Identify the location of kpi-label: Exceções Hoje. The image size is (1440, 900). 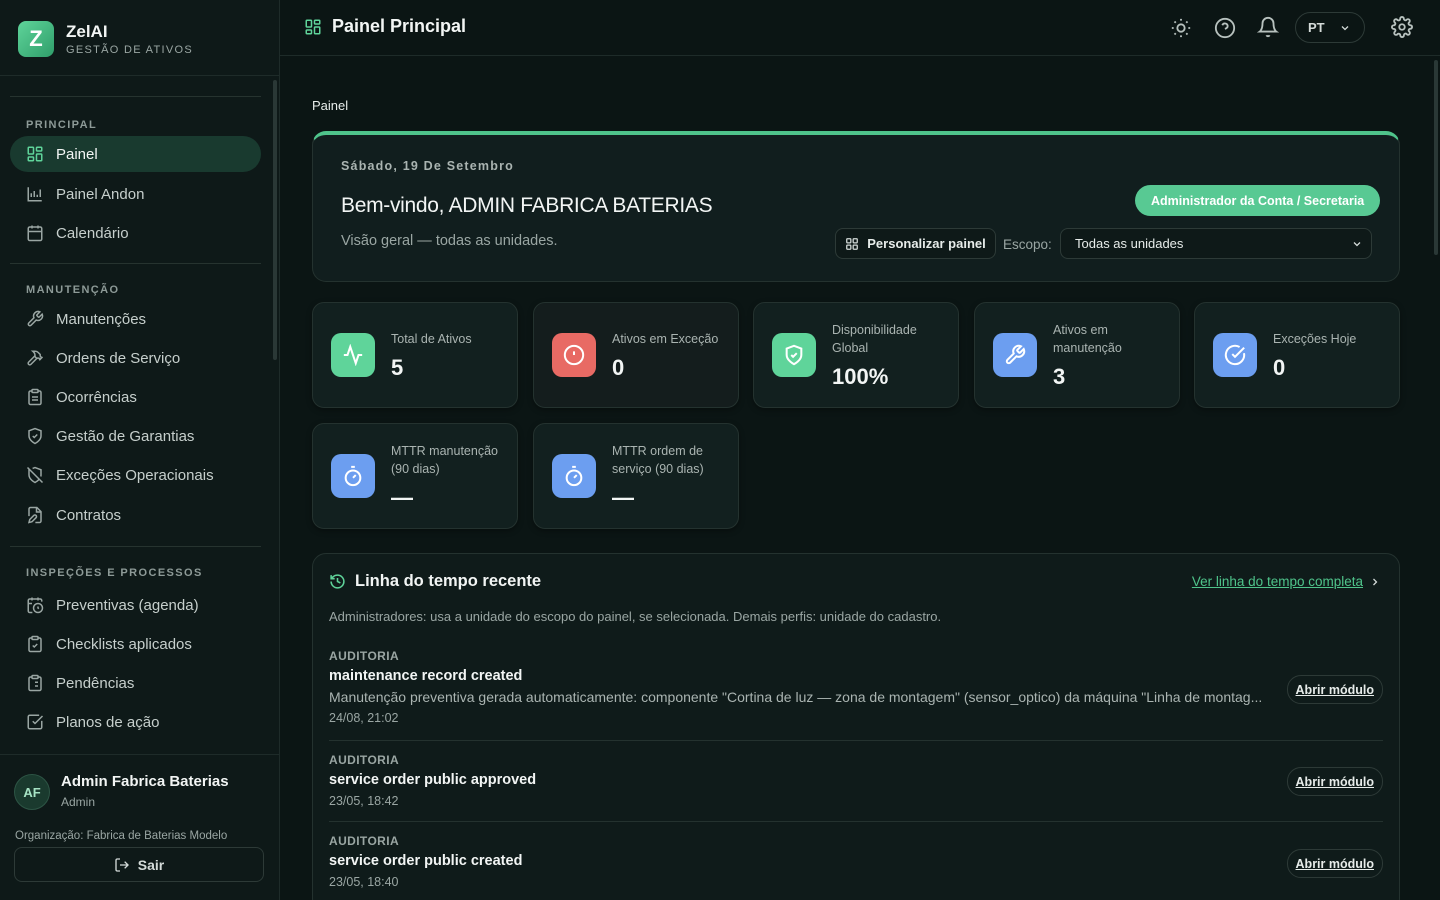
(1315, 339).